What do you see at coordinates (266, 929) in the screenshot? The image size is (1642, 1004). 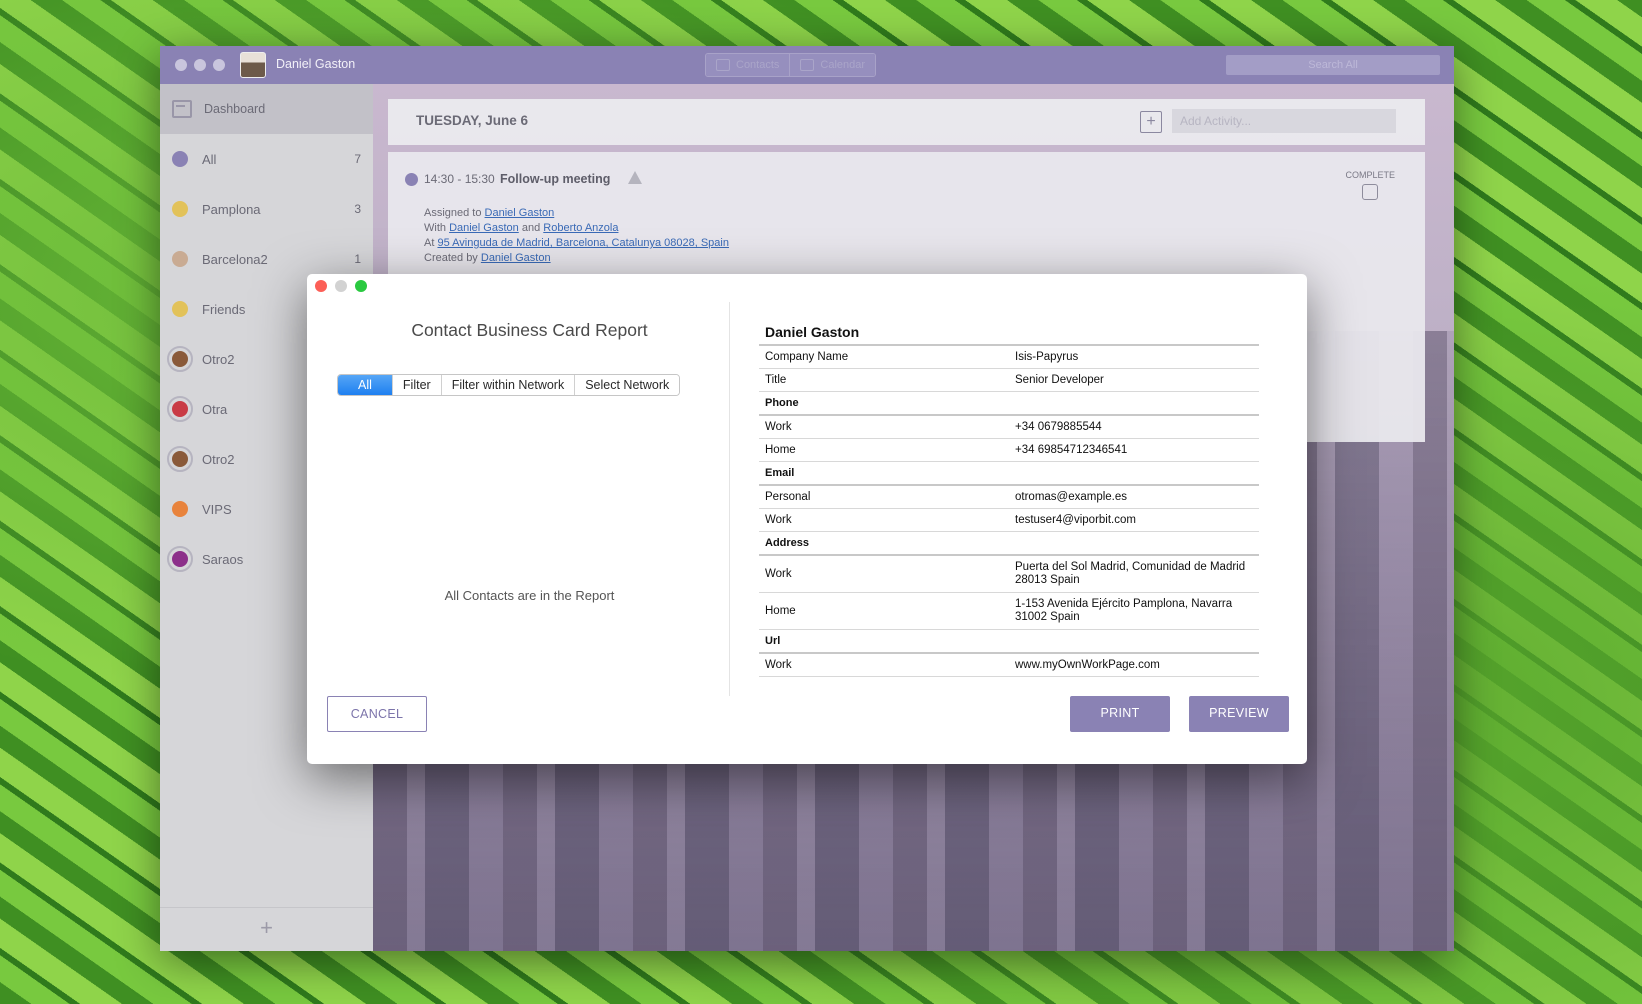 I see `add-group-button: +` at bounding box center [266, 929].